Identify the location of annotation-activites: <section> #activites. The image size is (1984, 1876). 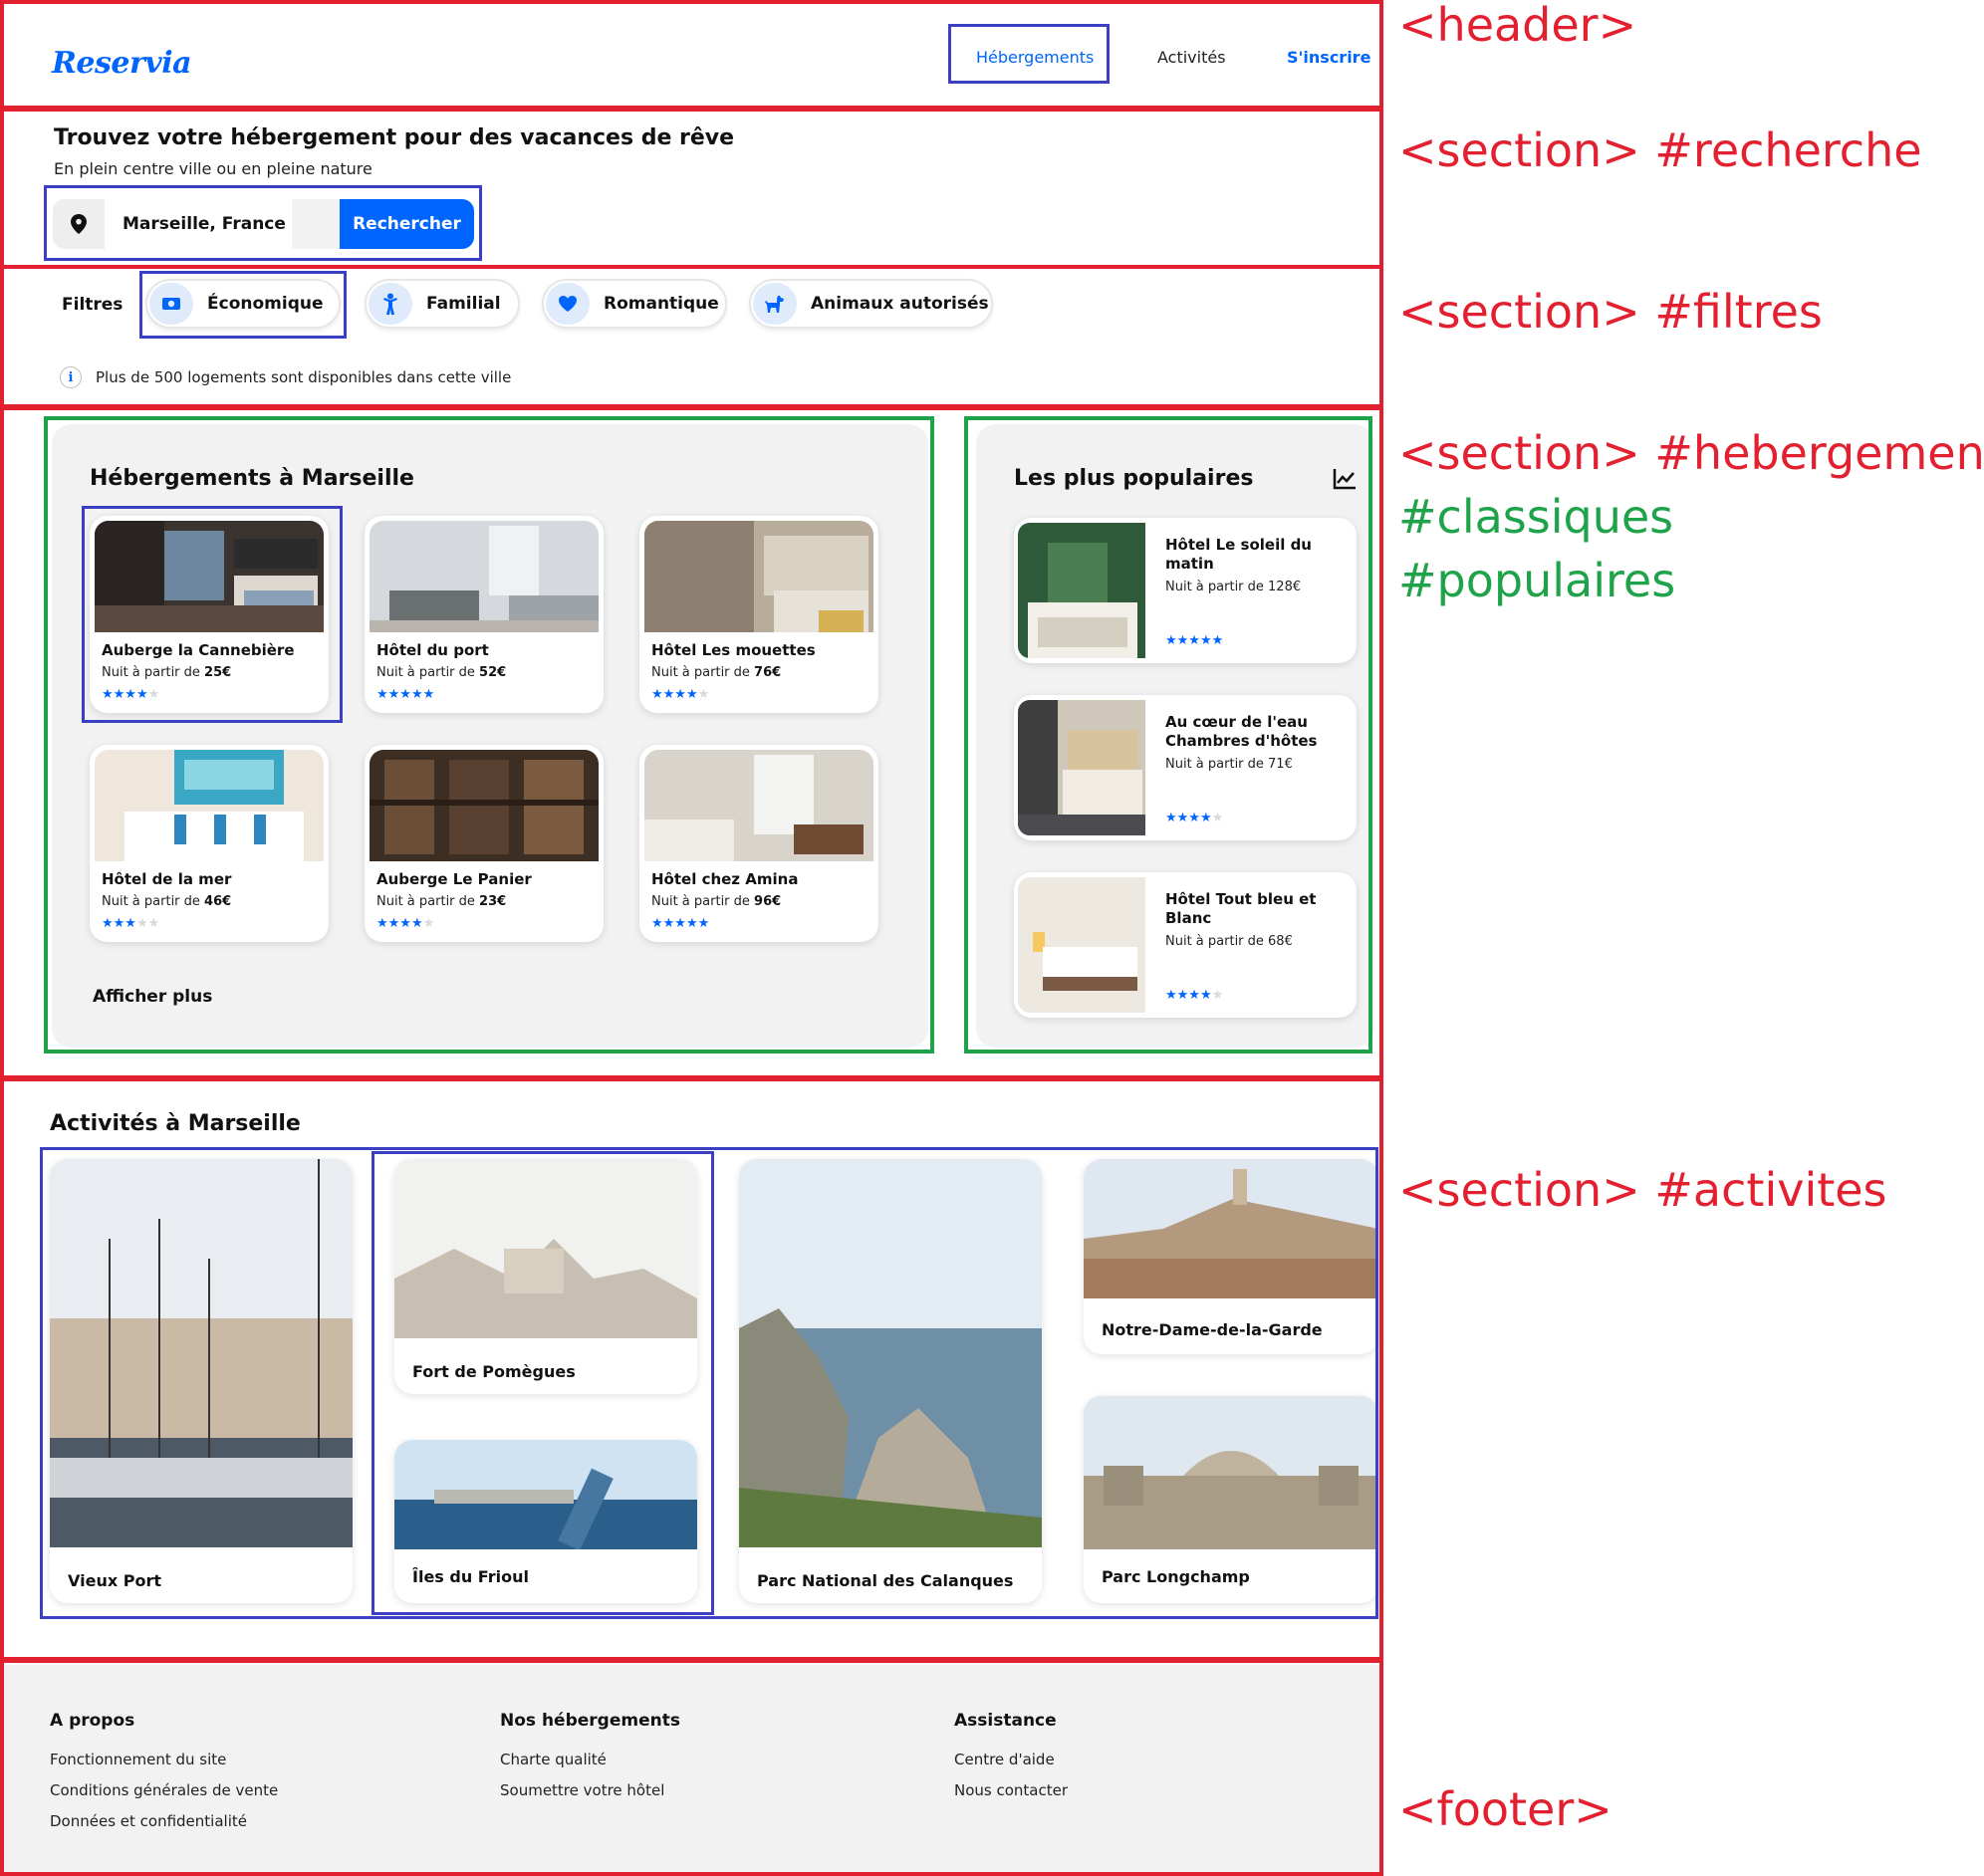
(1643, 1190).